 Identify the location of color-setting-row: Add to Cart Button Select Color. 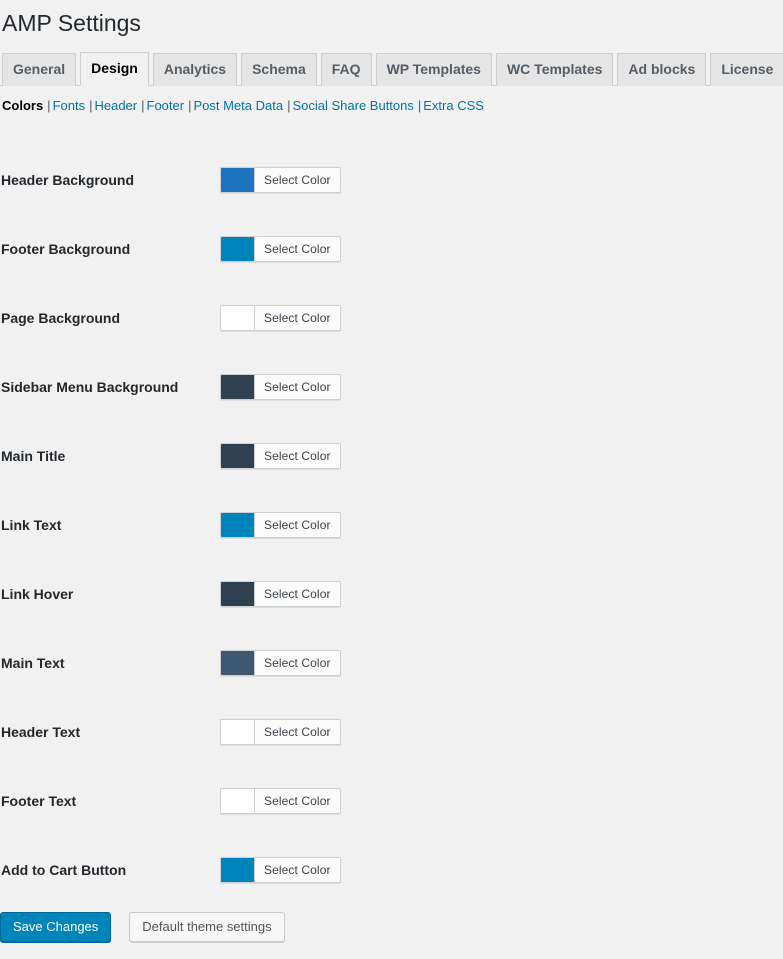
(391, 870).